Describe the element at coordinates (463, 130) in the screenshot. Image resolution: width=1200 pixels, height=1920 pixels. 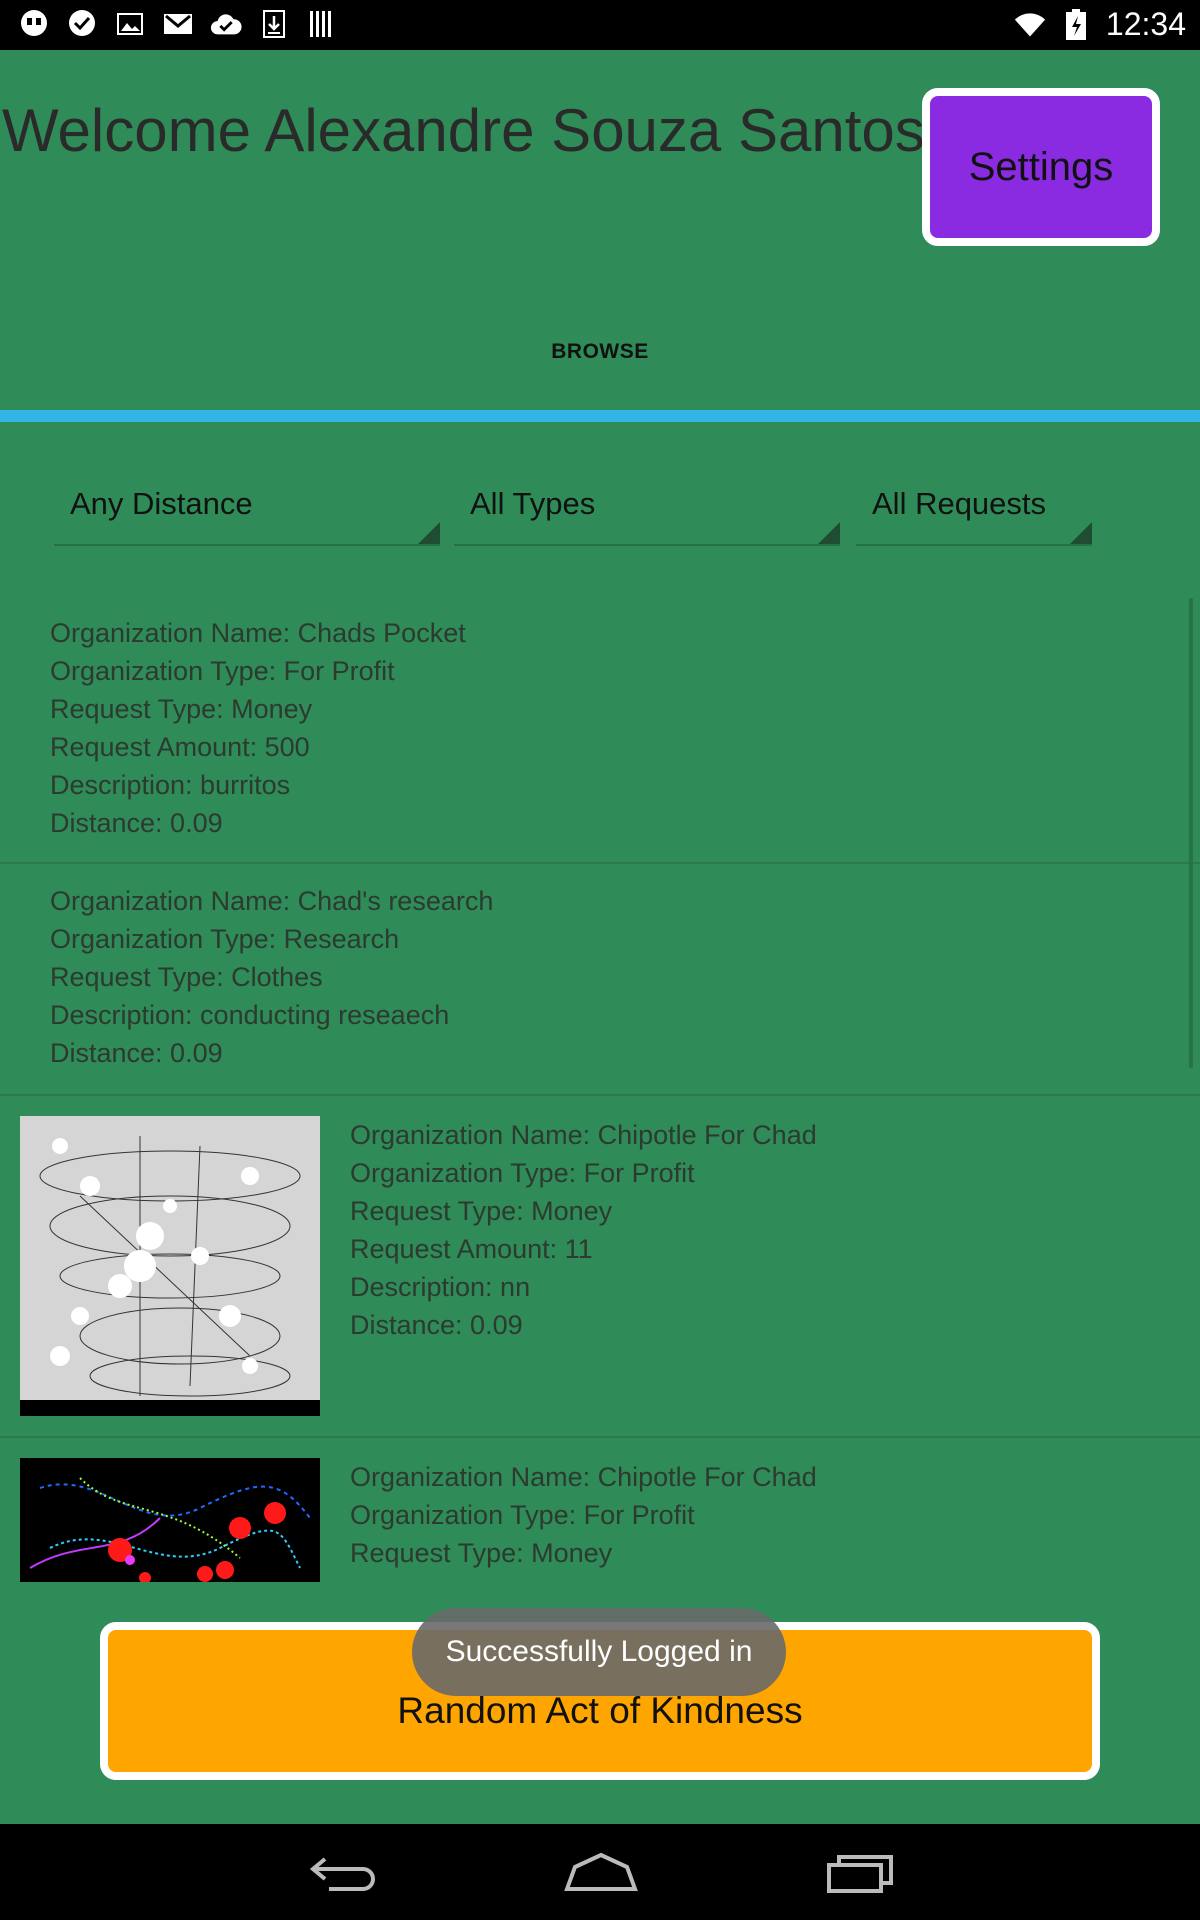
I see `welcome-title: Welcome Alexandre Souza Santos` at that location.